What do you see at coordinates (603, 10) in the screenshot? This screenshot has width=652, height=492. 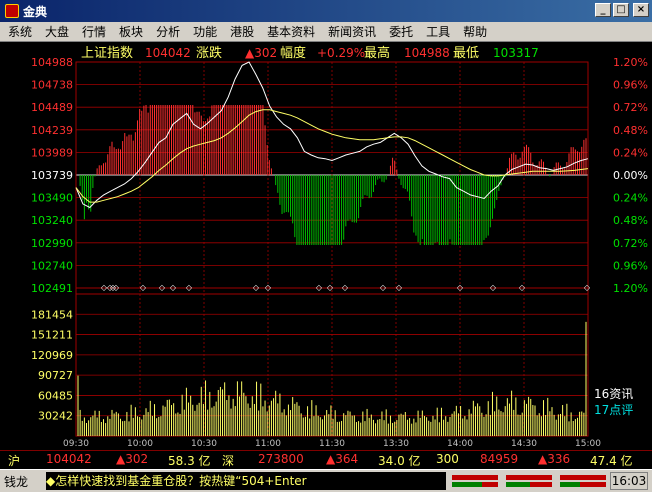 I see `minimize-button: _` at bounding box center [603, 10].